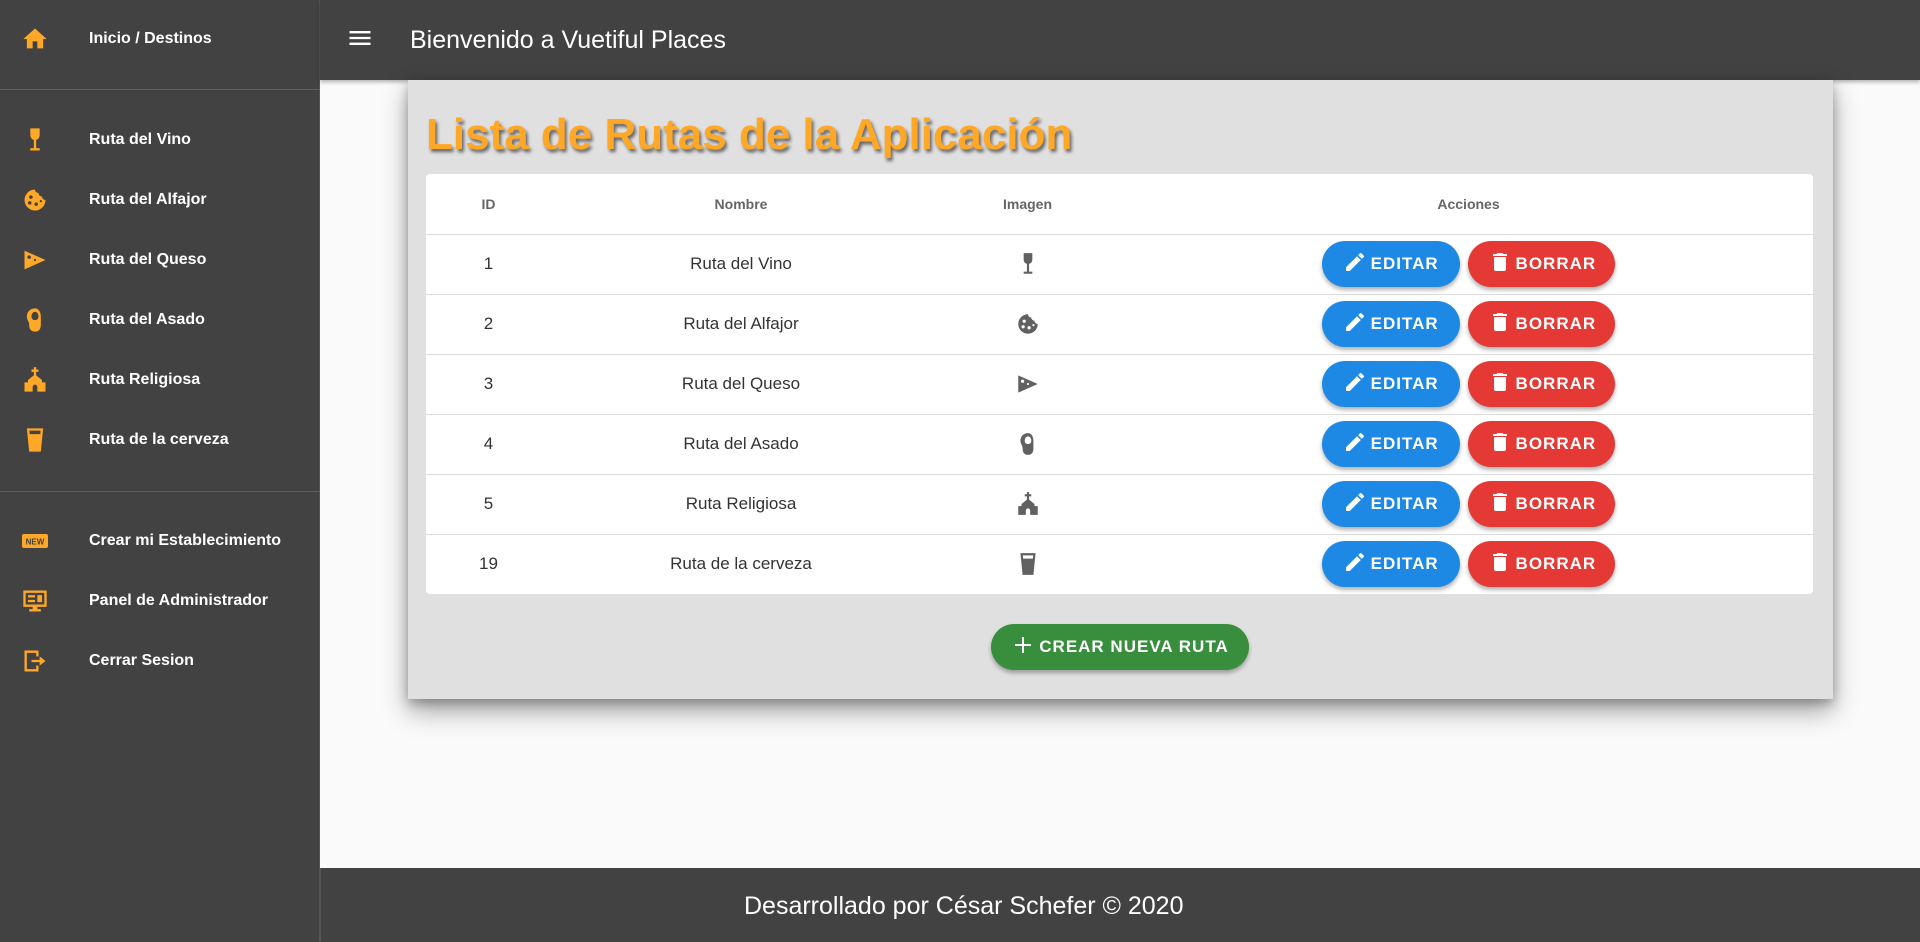 The height and width of the screenshot is (942, 1920). Describe the element at coordinates (35, 39) in the screenshot. I see `home-icon` at that location.